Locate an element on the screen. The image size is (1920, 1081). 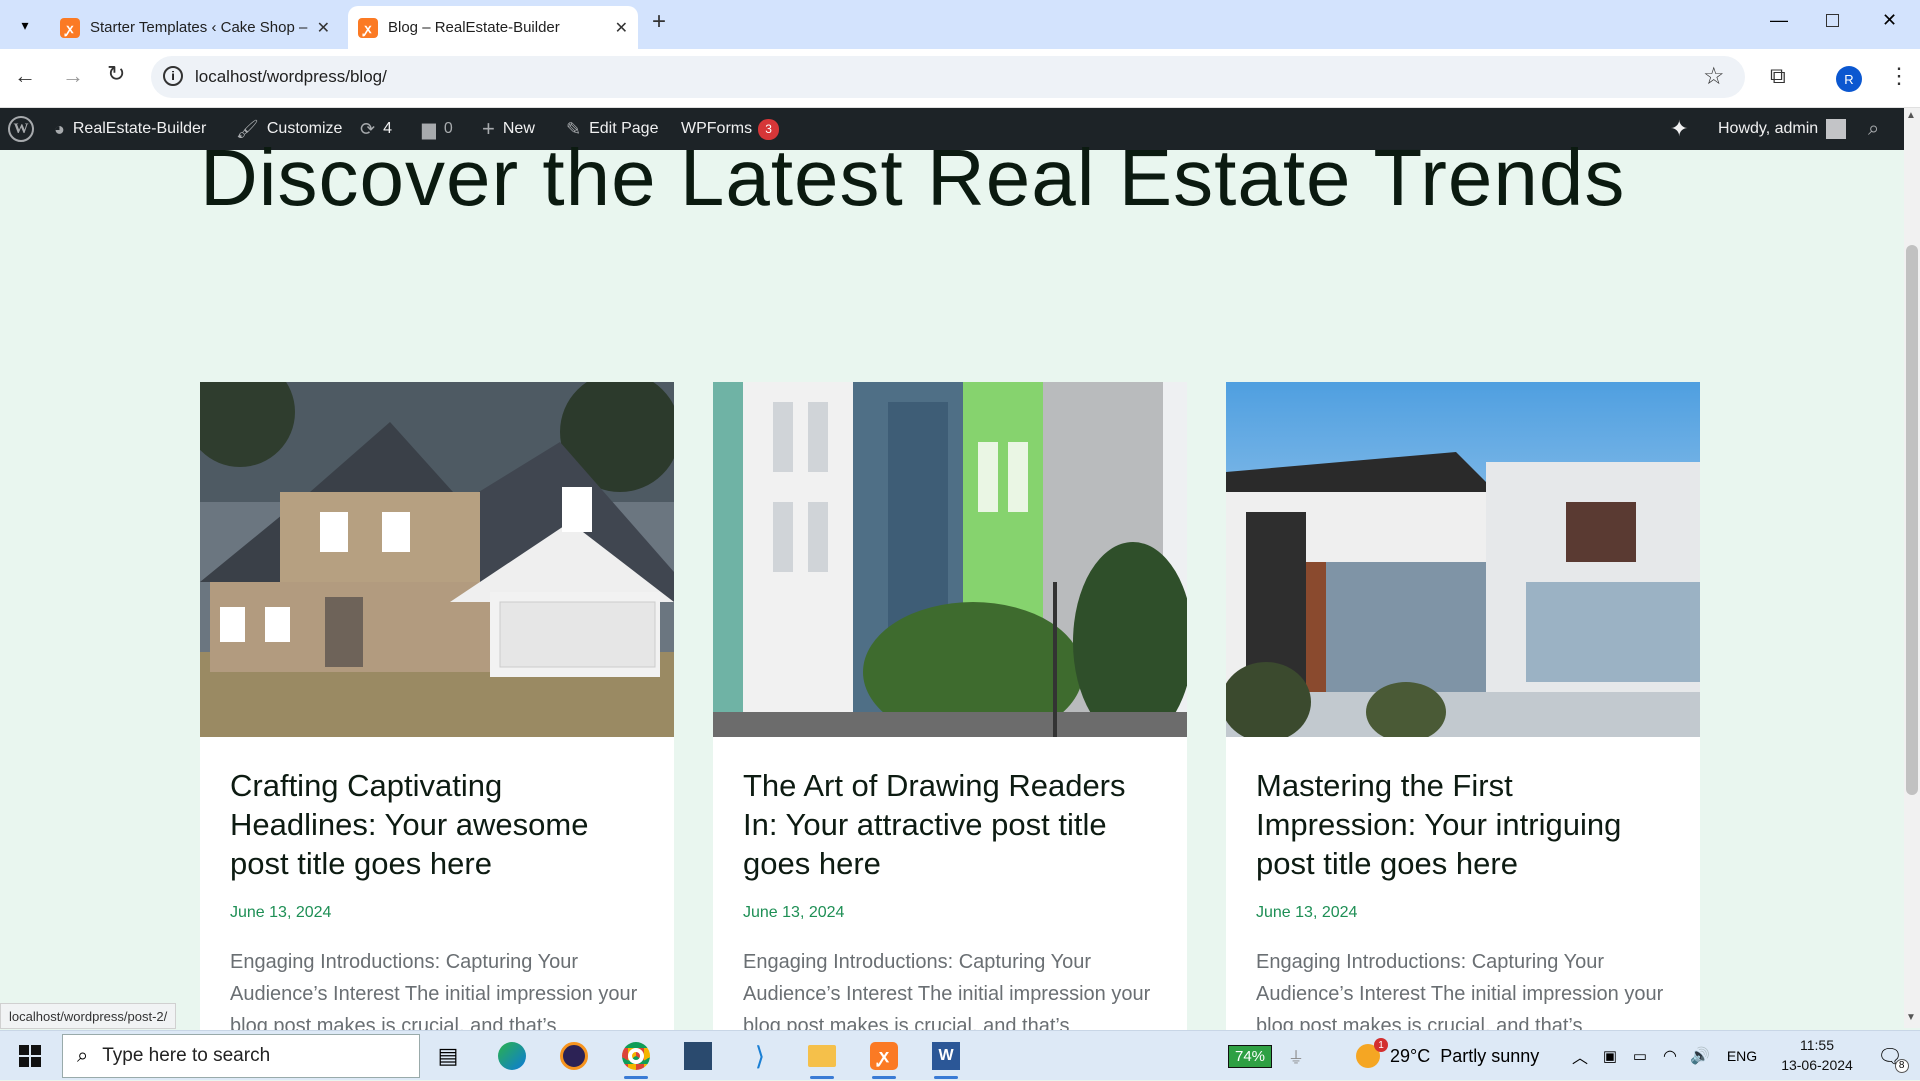
restore-button is located at coordinates (1832, 20).